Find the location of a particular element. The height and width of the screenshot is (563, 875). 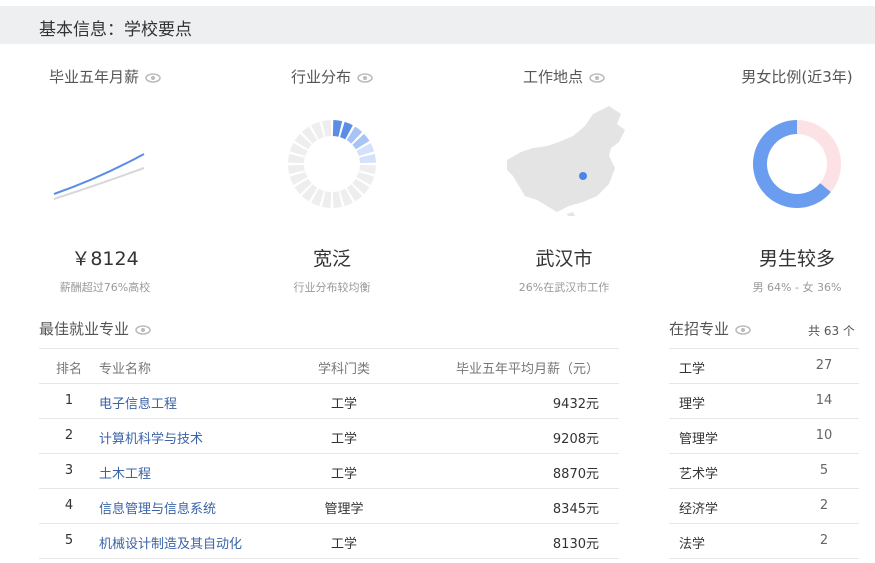

enroll-majors-table: 工学 27 理学 14 管理学 10 艺术学 5 经济学 2 法学 2 is located at coordinates (764, 453).